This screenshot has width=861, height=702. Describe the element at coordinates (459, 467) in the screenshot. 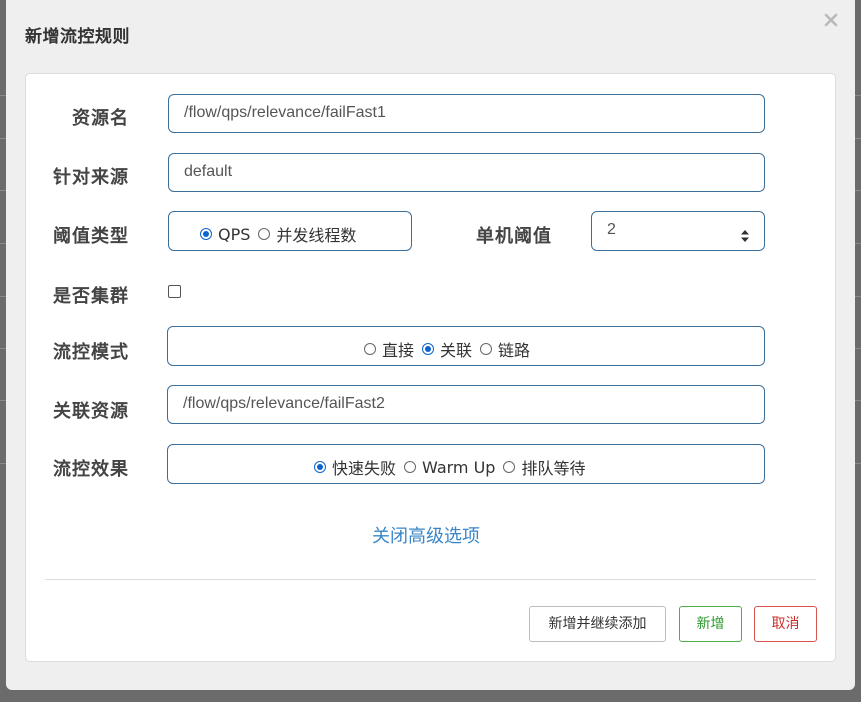

I see `behavior-warm-up-label: Warm Up` at that location.